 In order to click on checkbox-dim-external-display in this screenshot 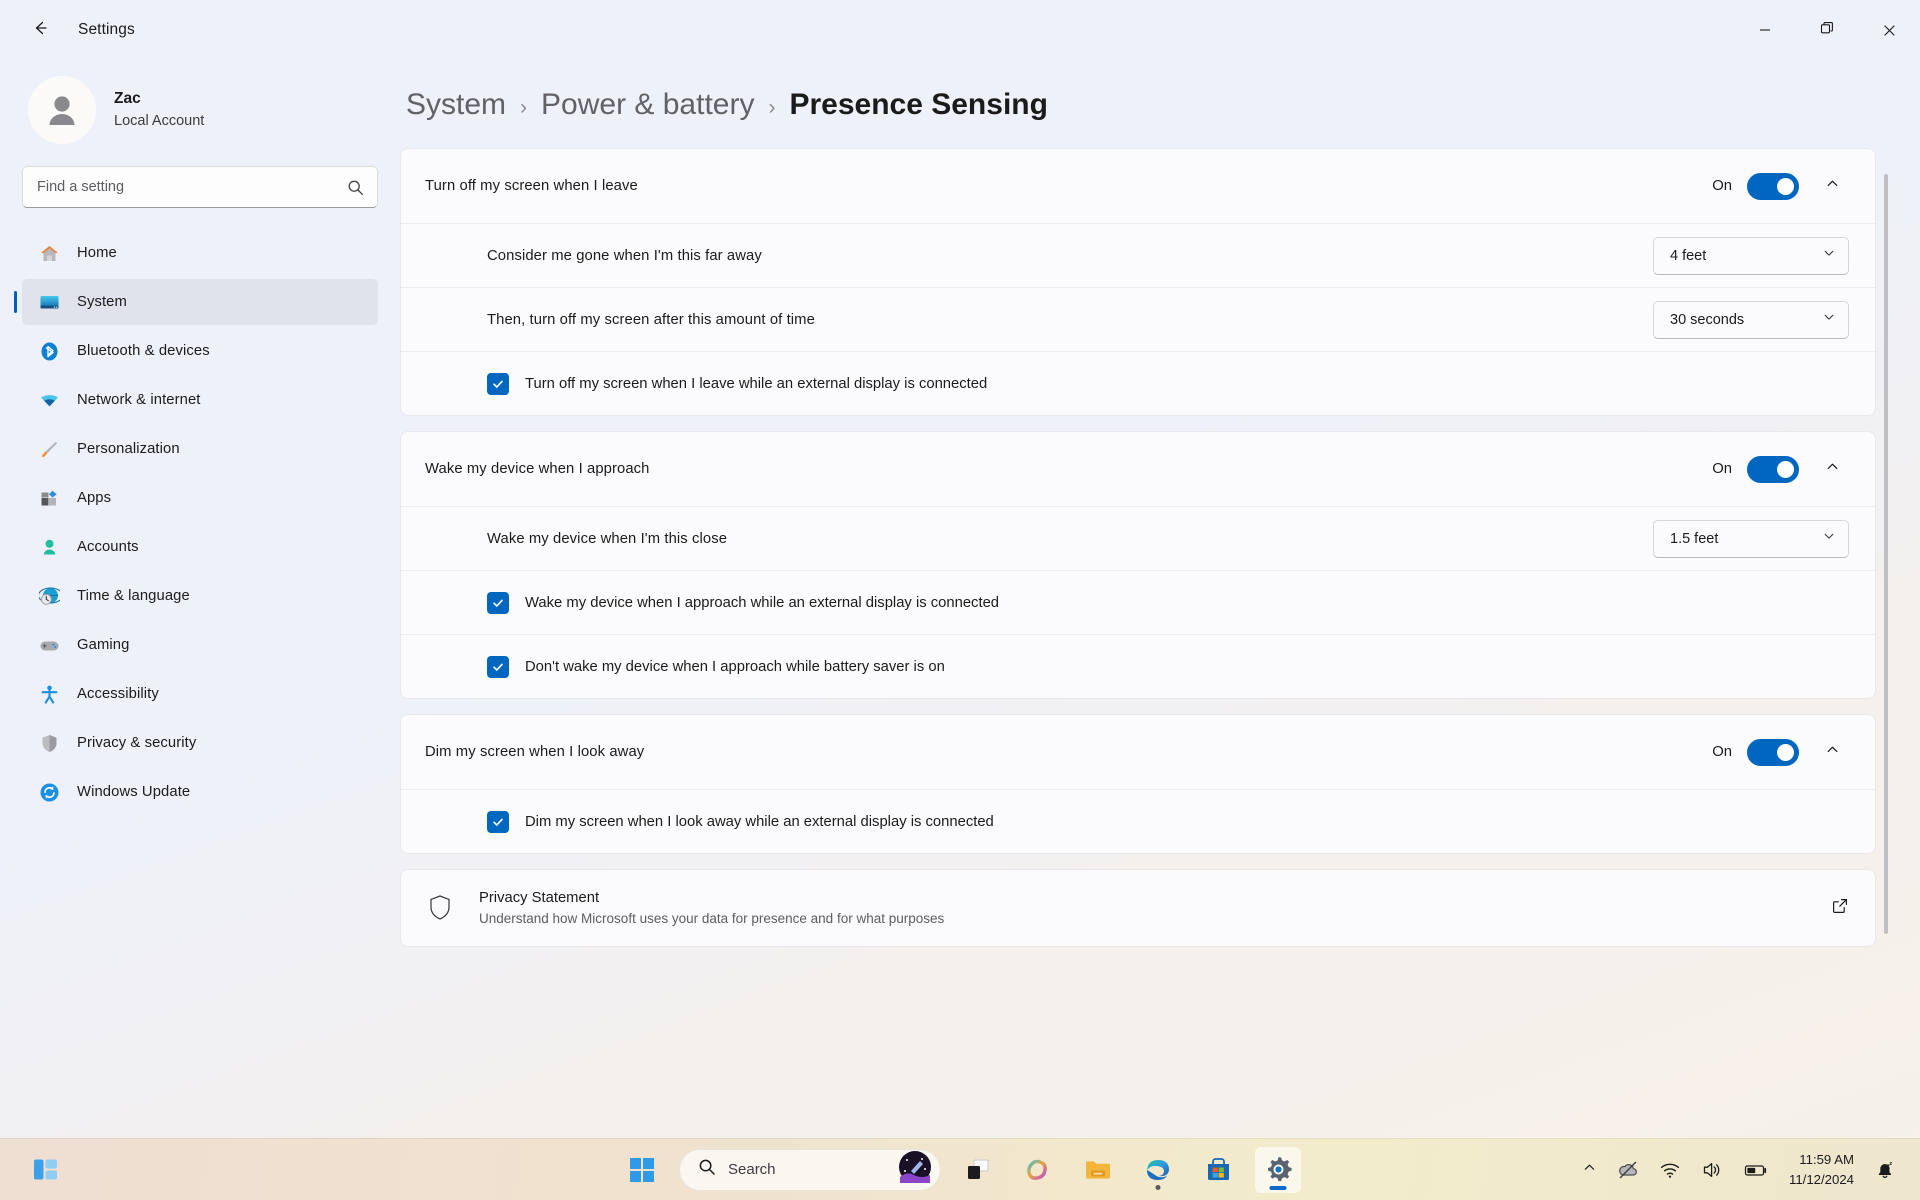, I will do `click(498, 821)`.